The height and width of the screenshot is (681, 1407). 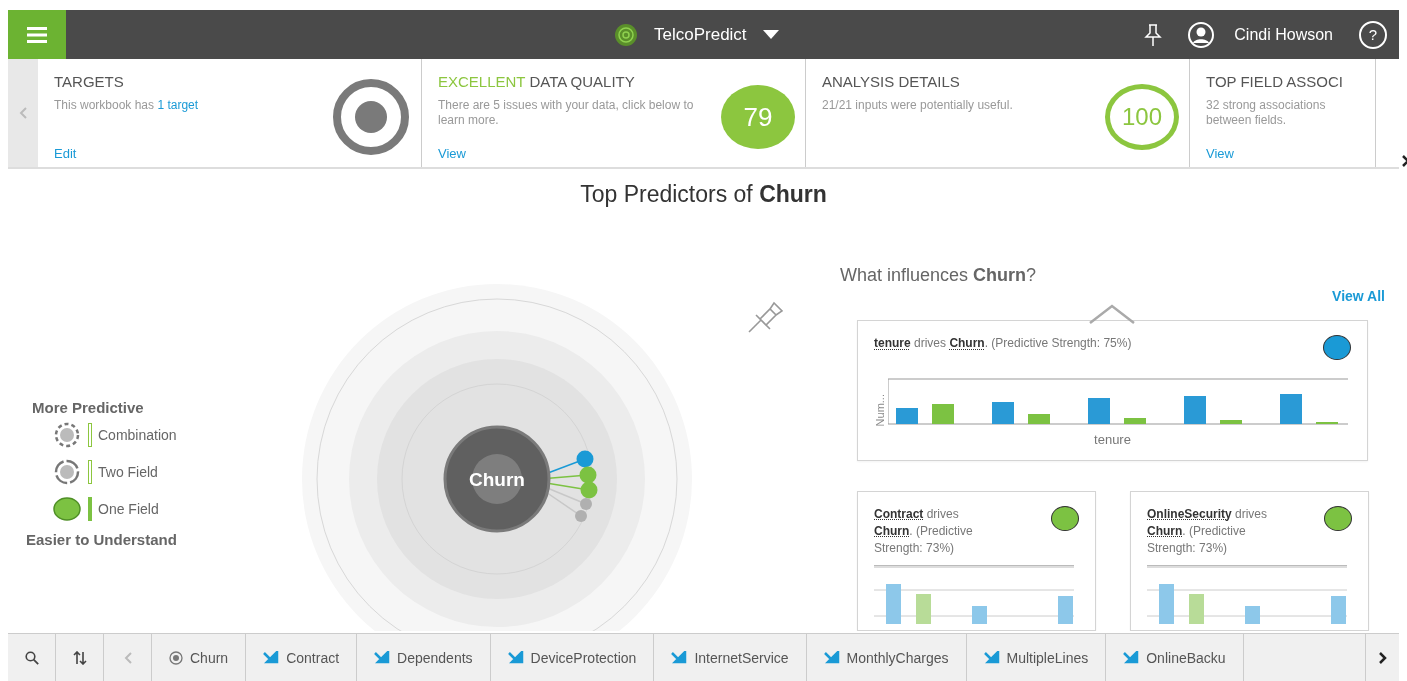 I want to click on card-title: TARGETS, so click(x=89, y=81).